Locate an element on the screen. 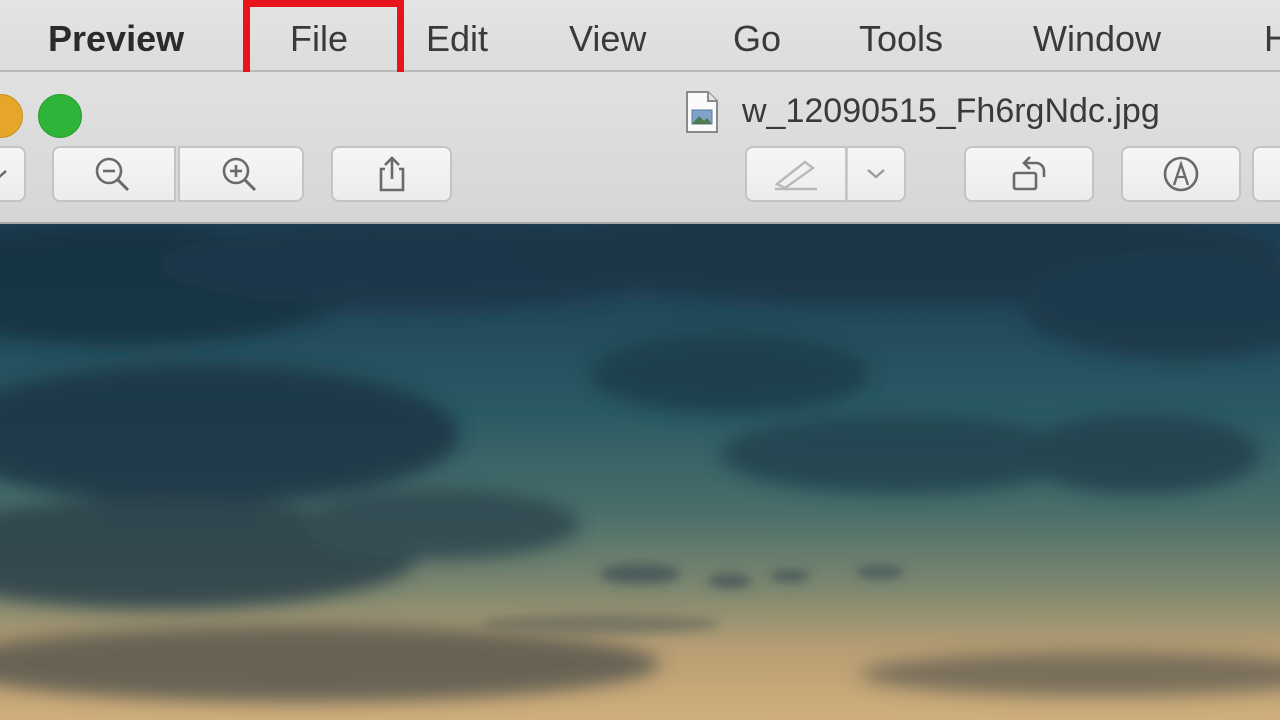 This screenshot has height=720, width=1280. magnifier-plus-icon is located at coordinates (239, 174).